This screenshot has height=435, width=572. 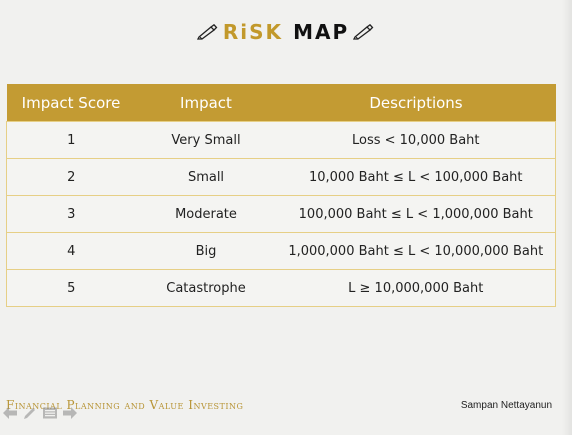 I want to click on prev-arrow-icon, so click(x=10, y=413).